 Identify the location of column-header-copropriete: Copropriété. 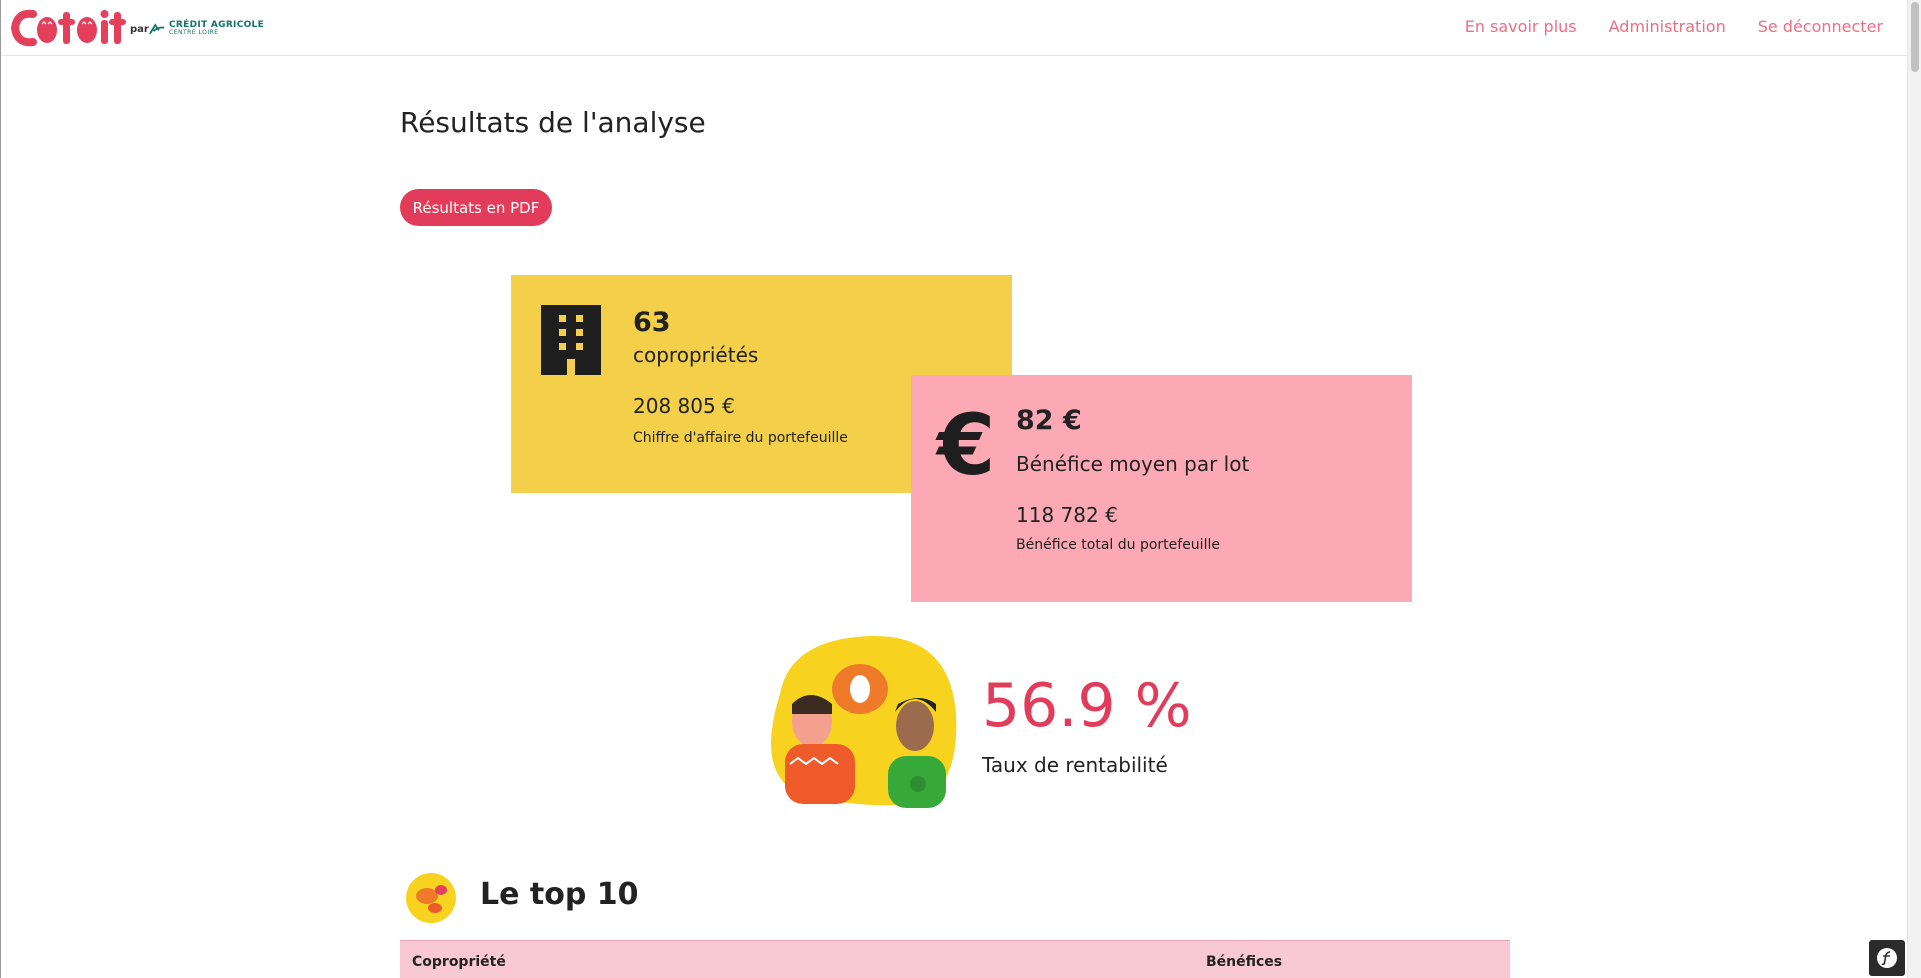
(459, 962).